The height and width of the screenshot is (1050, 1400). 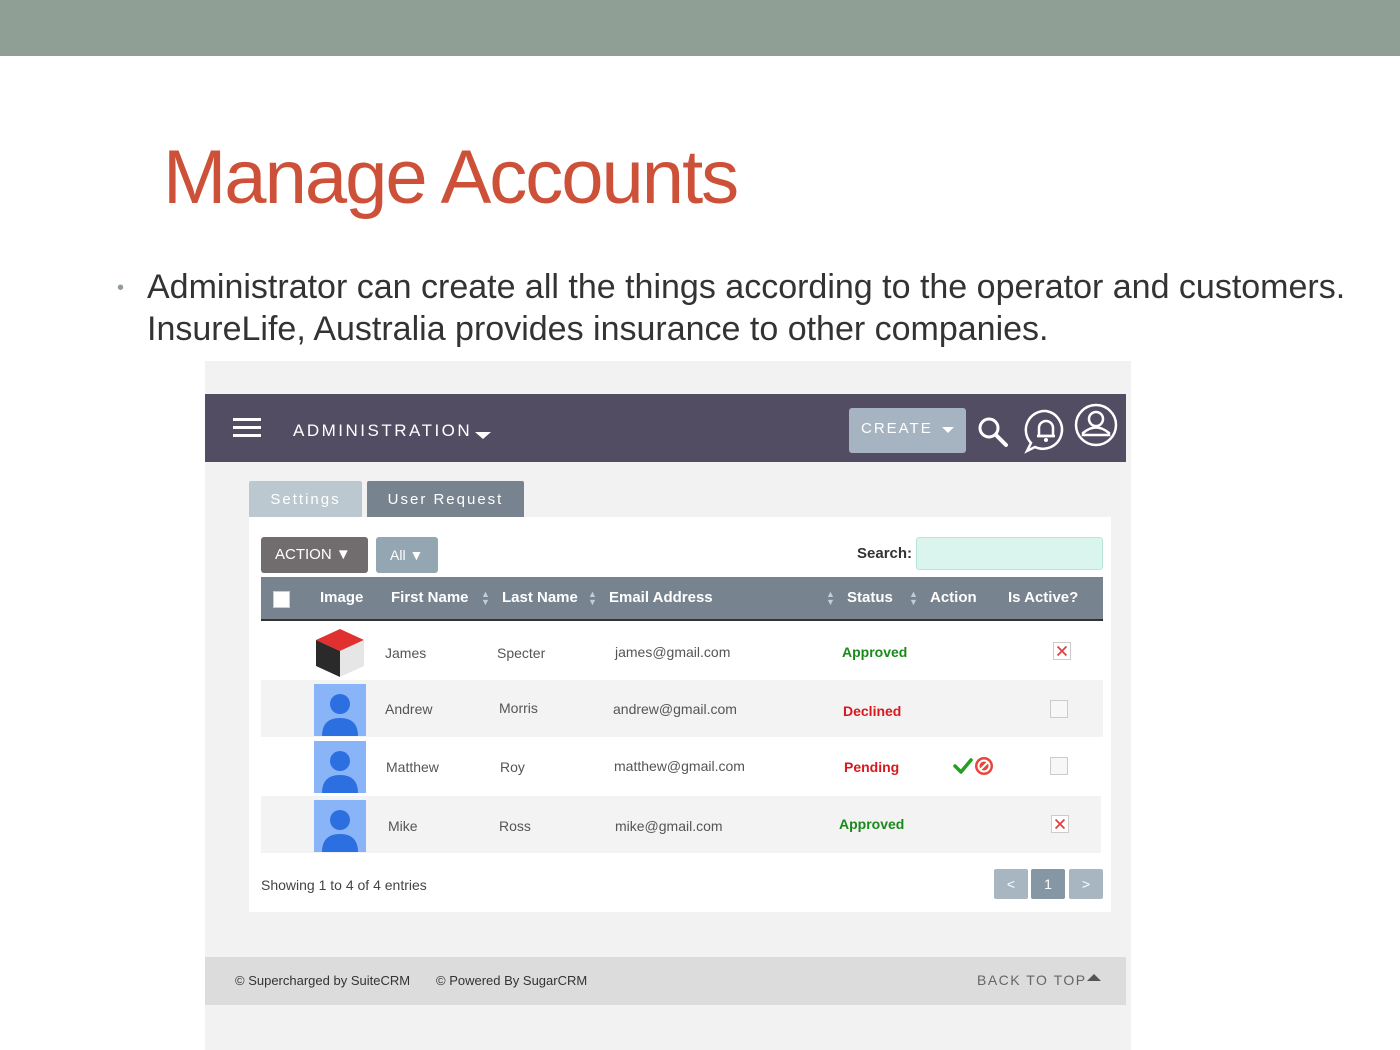 What do you see at coordinates (518, 708) in the screenshot?
I see `last-name-cell: Morris` at bounding box center [518, 708].